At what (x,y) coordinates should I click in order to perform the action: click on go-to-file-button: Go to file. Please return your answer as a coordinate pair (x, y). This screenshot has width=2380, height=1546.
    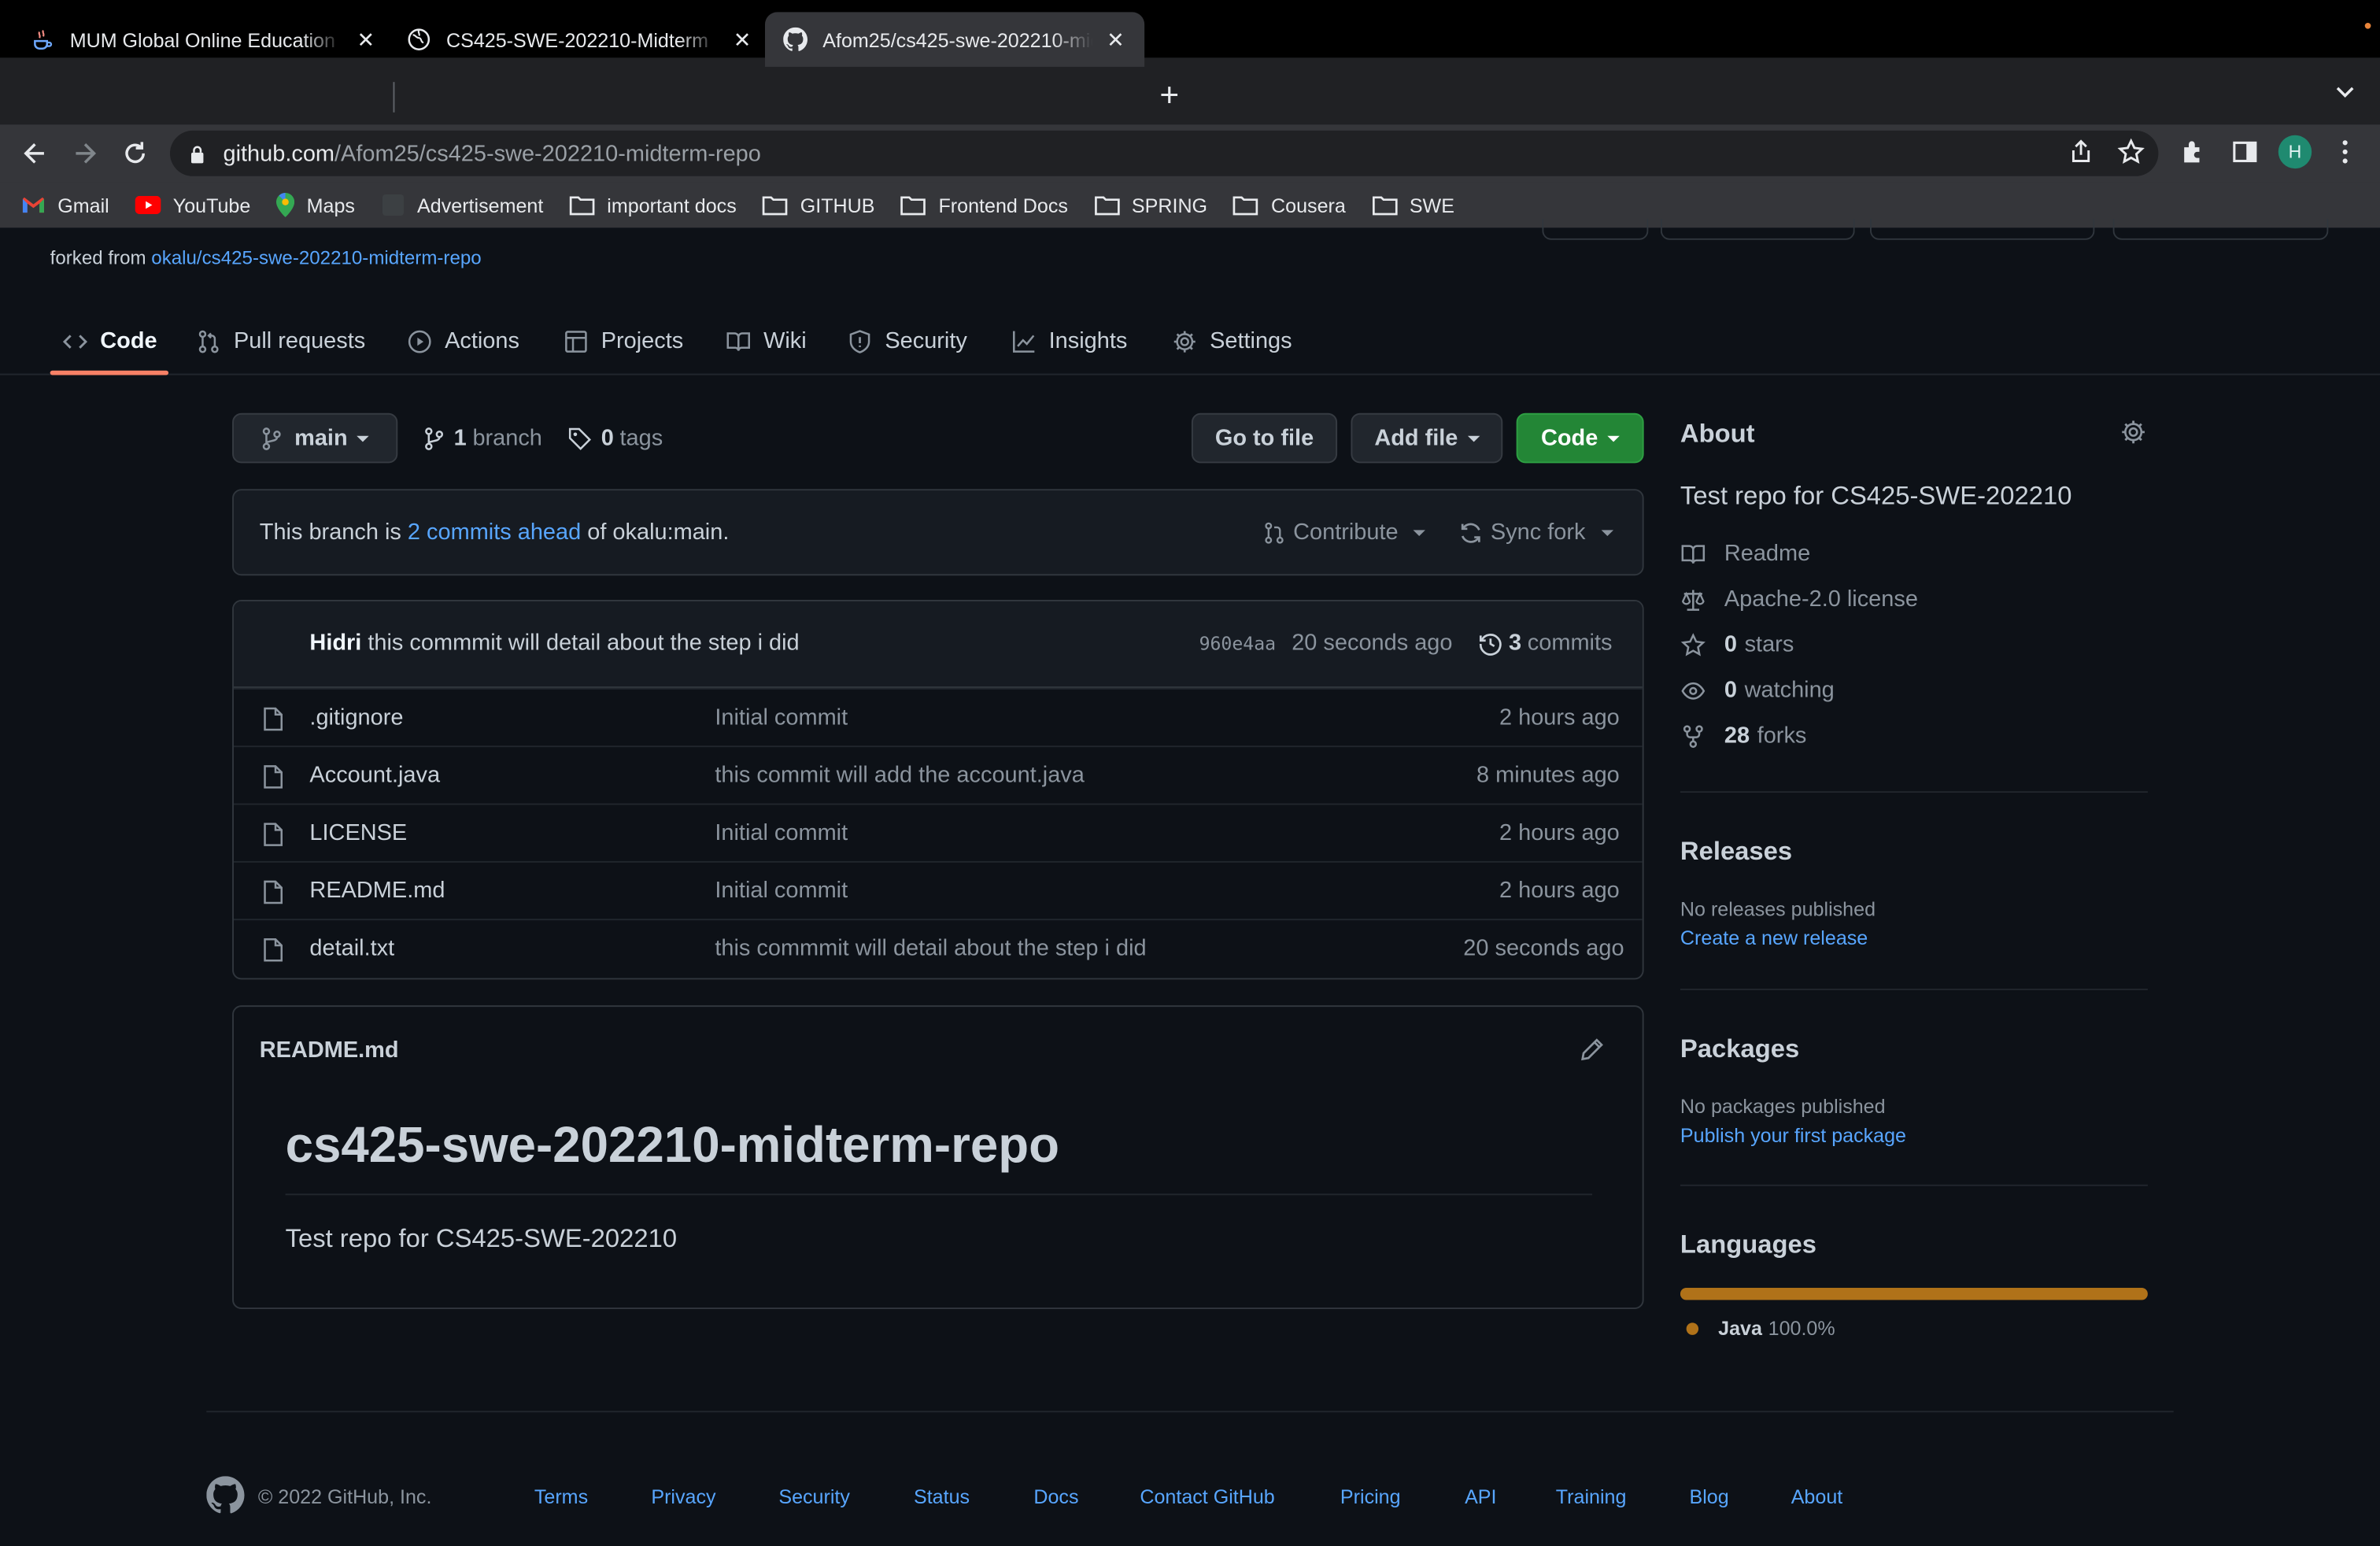
    Looking at the image, I should click on (1264, 438).